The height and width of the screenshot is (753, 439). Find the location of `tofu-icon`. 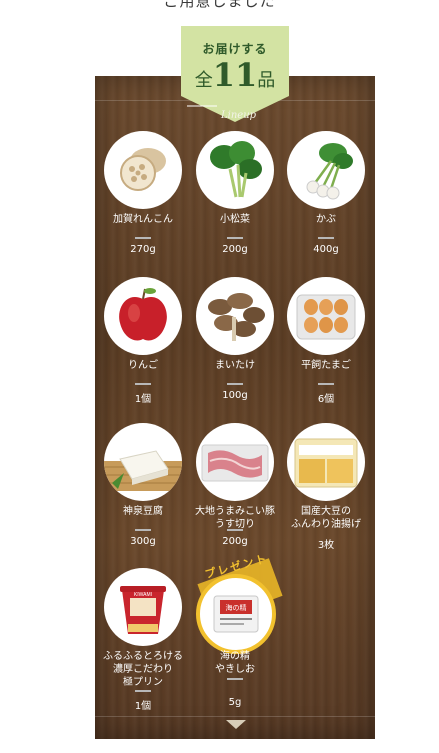

tofu-icon is located at coordinates (143, 462).